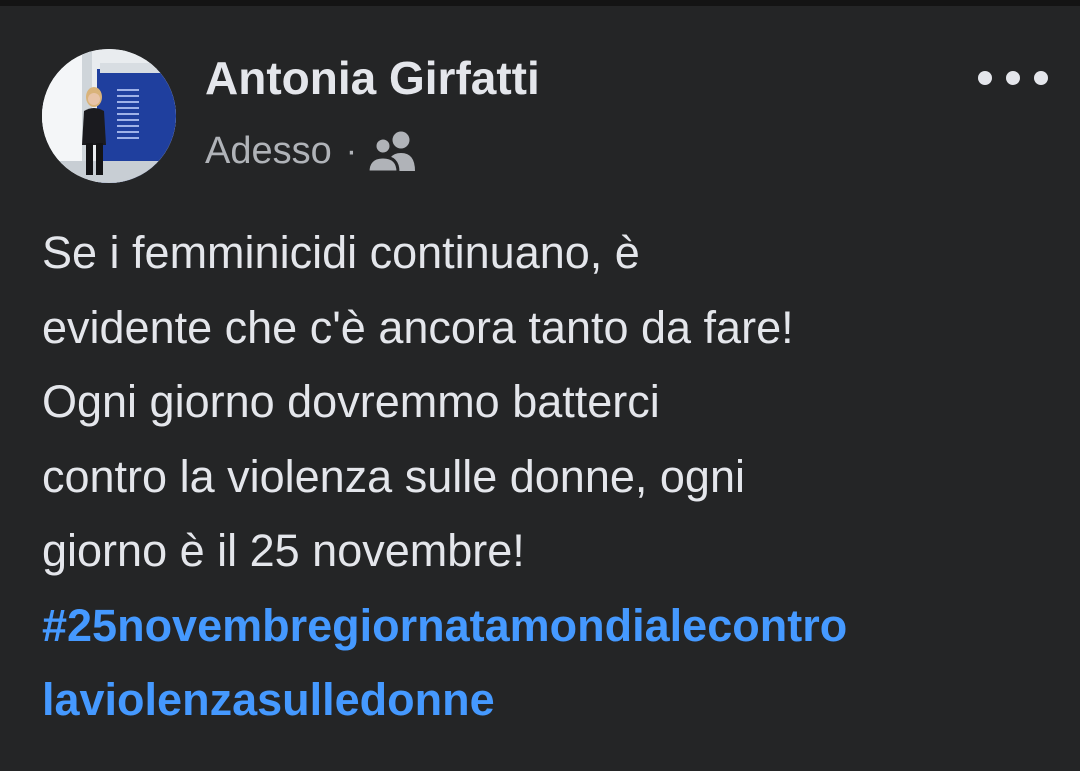 The image size is (1080, 771). What do you see at coordinates (351, 401) in the screenshot?
I see `post-text-line: Ogni giorno dovremmo batterci` at bounding box center [351, 401].